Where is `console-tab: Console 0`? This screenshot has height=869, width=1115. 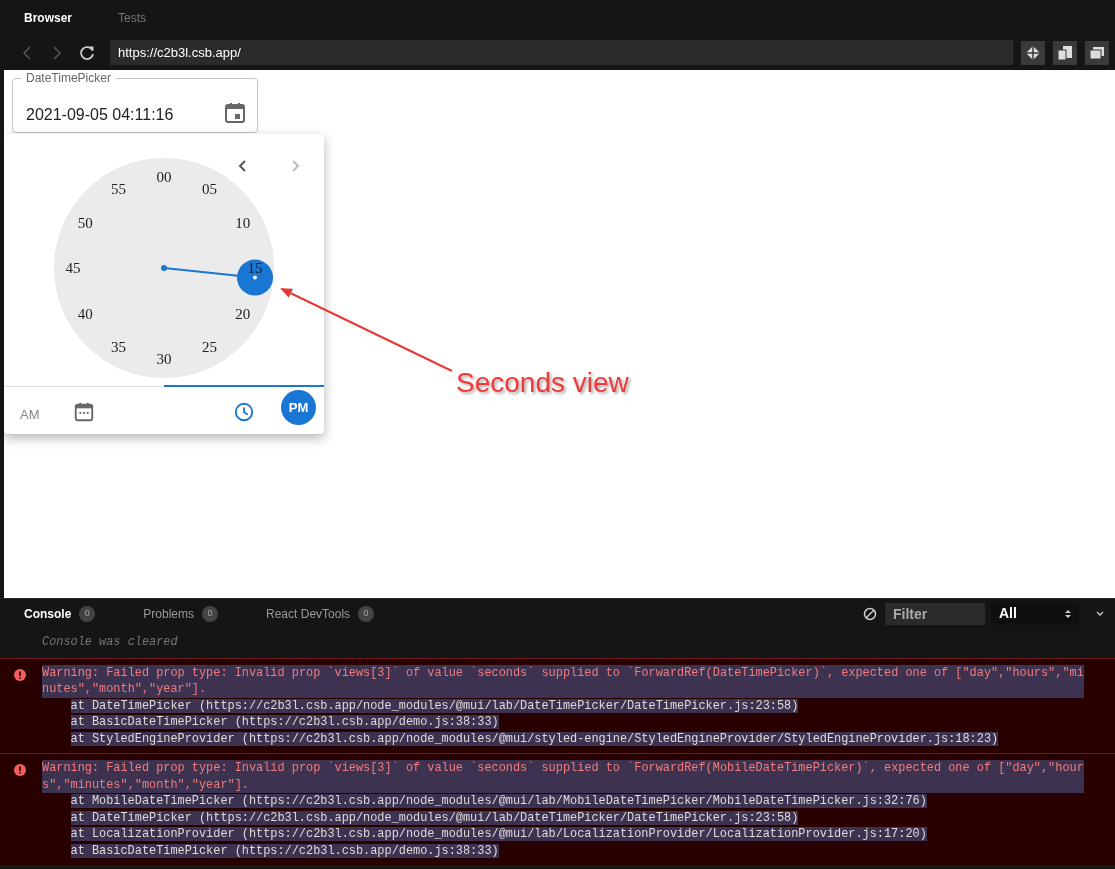 console-tab: Console 0 is located at coordinates (60, 613).